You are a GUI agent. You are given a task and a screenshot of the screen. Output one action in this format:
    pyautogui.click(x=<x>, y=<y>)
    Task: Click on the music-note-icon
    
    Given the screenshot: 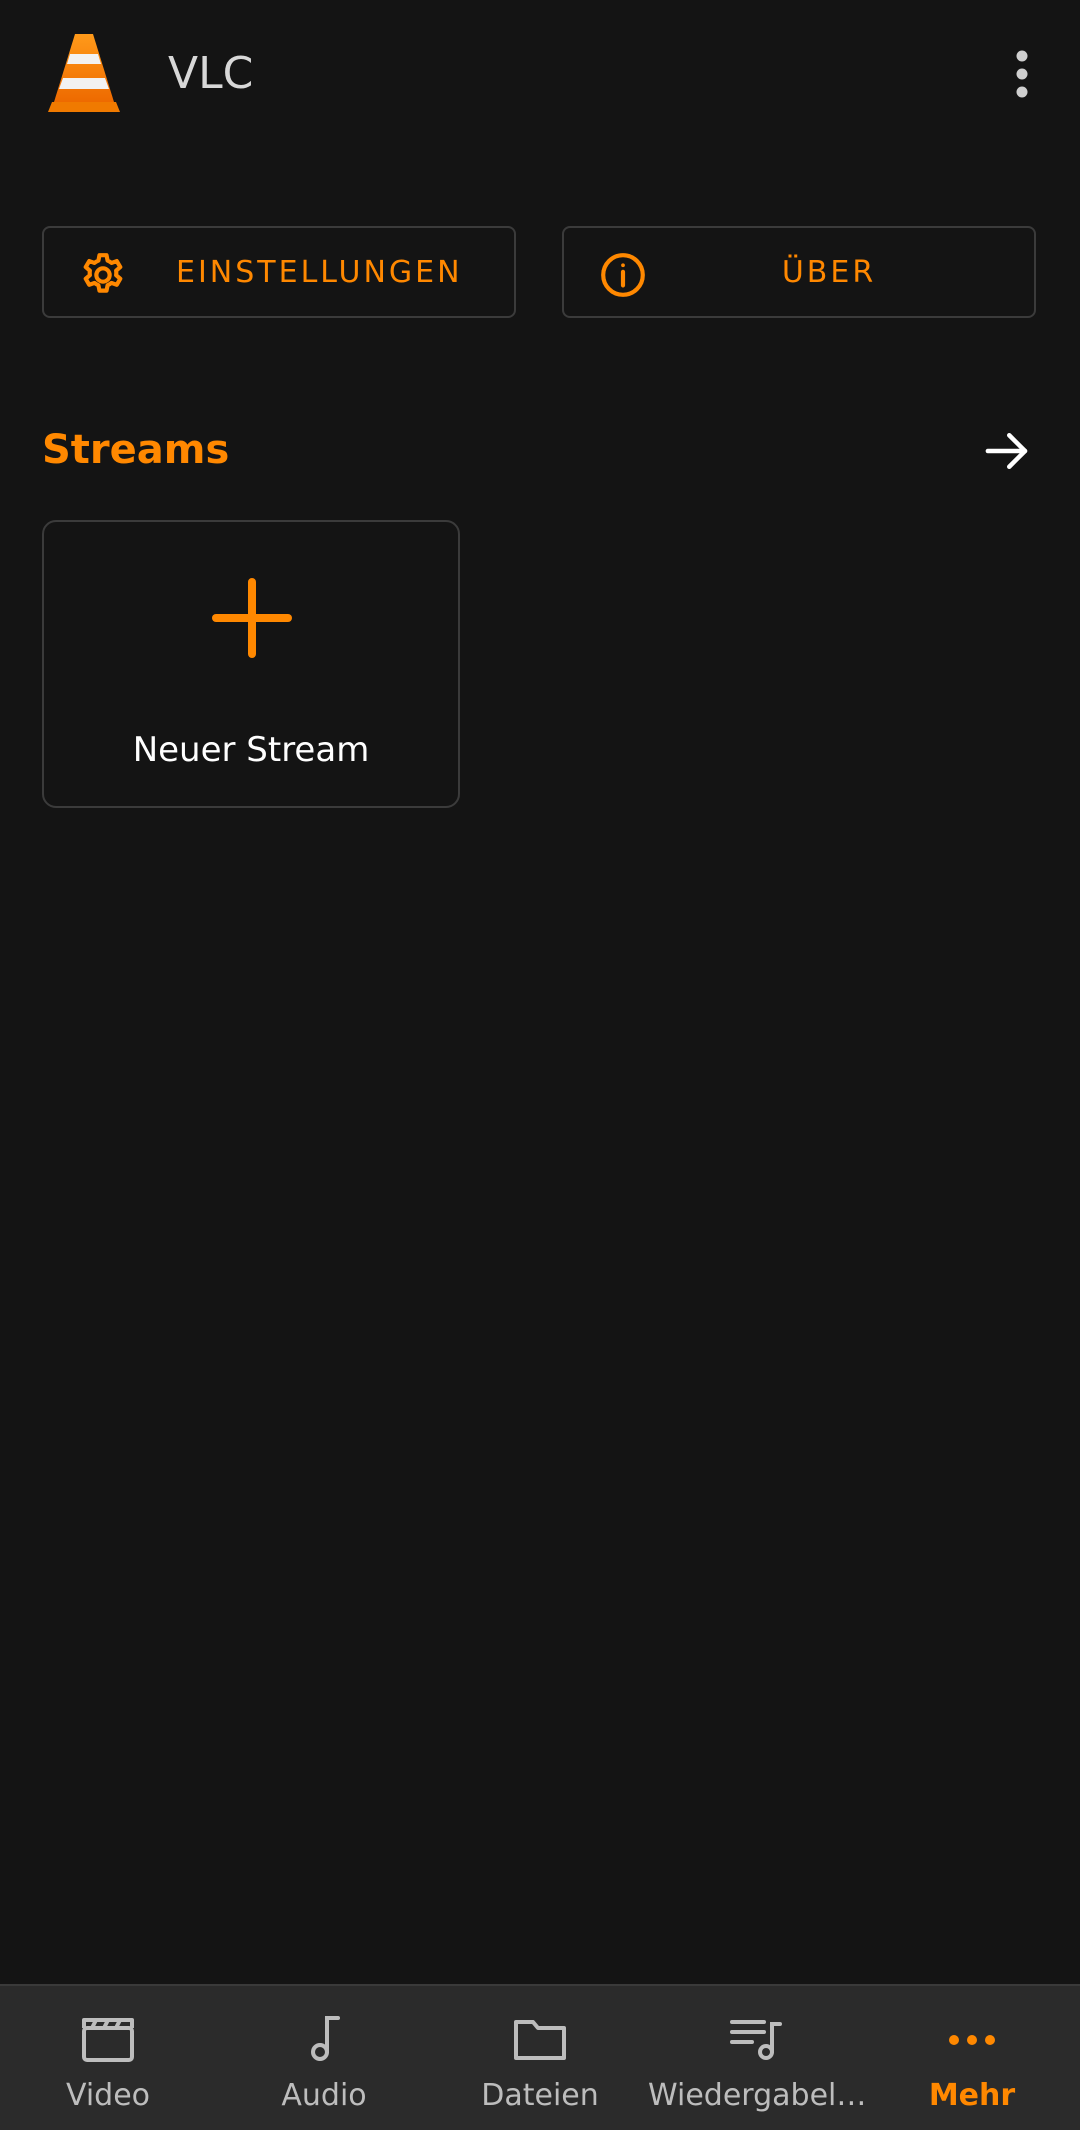 What is the action you would take?
    pyautogui.click(x=324, y=2039)
    